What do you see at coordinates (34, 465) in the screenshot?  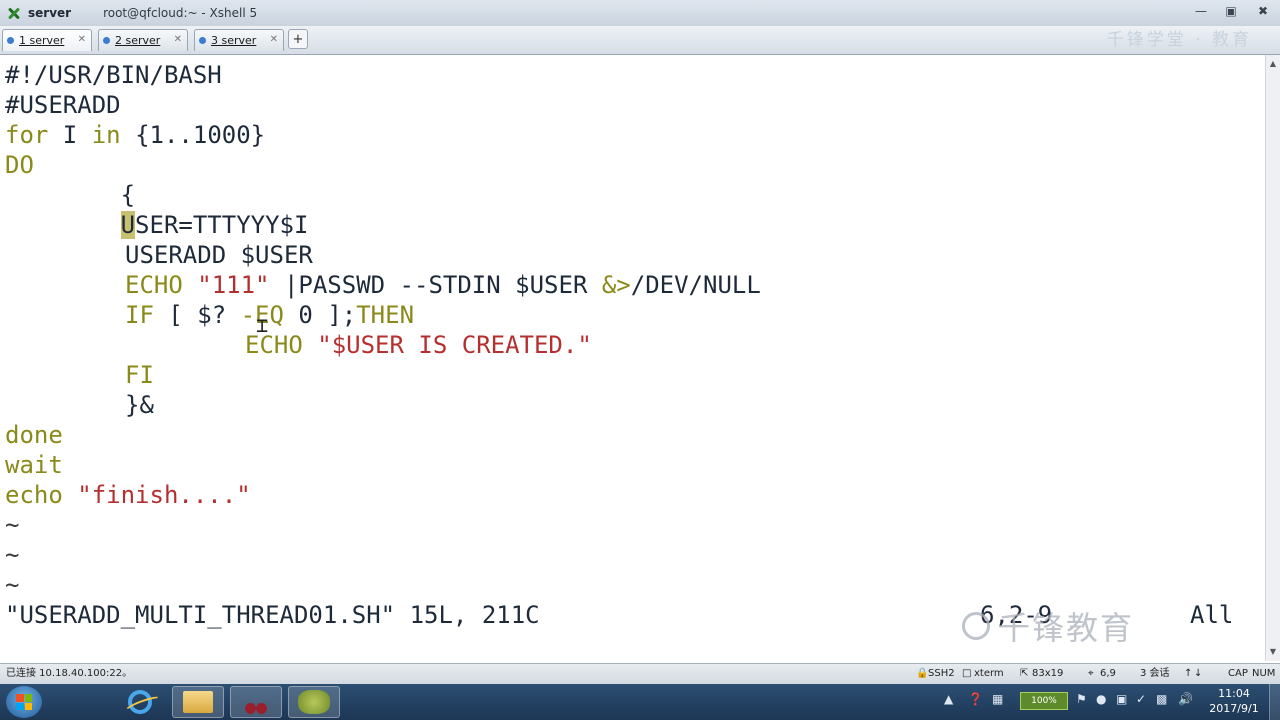 I see `code-line-14: wait` at bounding box center [34, 465].